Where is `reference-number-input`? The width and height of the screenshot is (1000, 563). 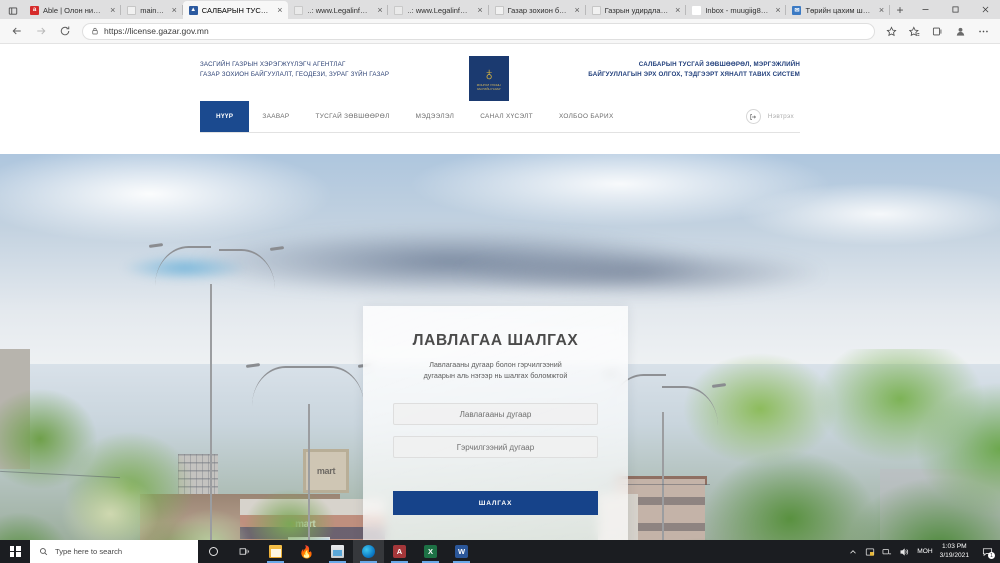 reference-number-input is located at coordinates (495, 414).